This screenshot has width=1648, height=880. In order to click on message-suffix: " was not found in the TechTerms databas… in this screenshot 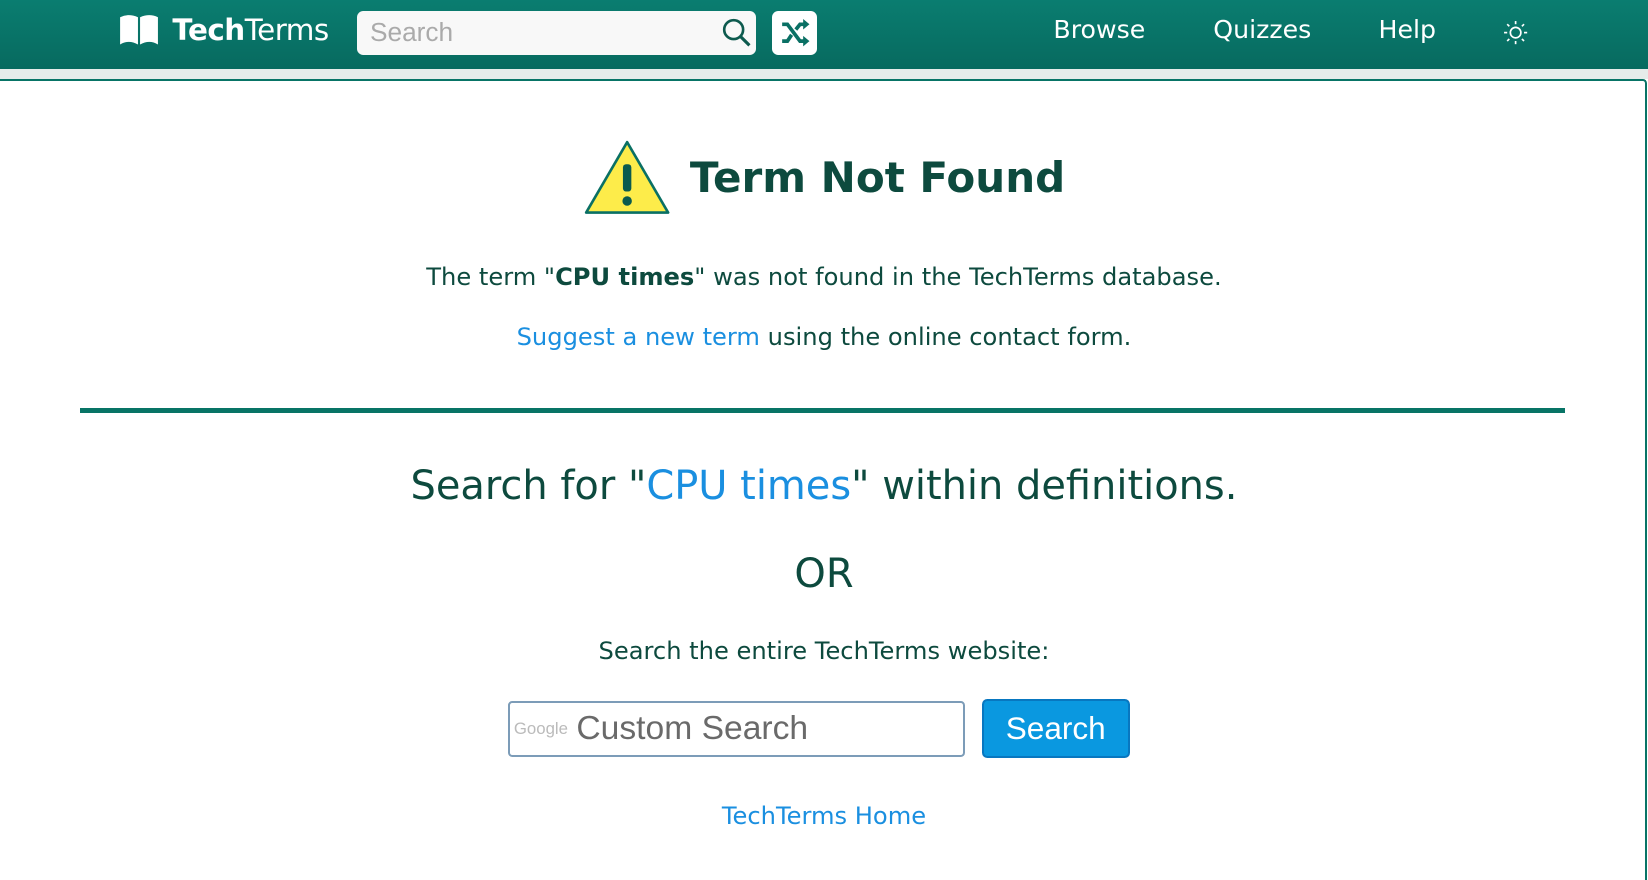, I will do `click(958, 276)`.